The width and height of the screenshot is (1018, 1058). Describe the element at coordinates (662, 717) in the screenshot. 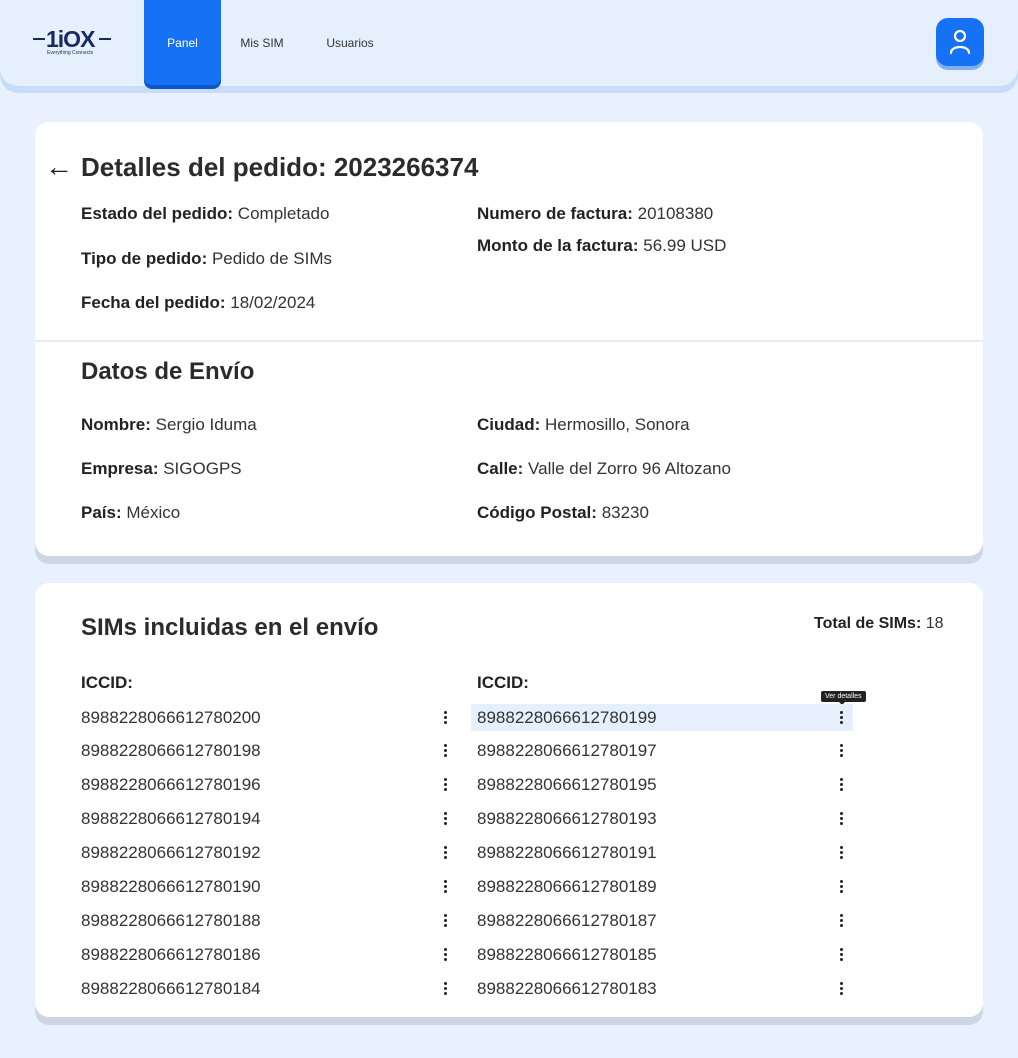

I see `sim-row: 8988228066612780199` at that location.